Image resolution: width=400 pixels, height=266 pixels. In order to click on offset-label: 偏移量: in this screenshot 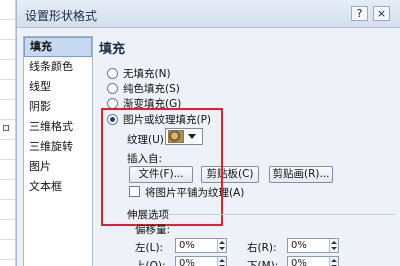, I will do `click(153, 230)`.